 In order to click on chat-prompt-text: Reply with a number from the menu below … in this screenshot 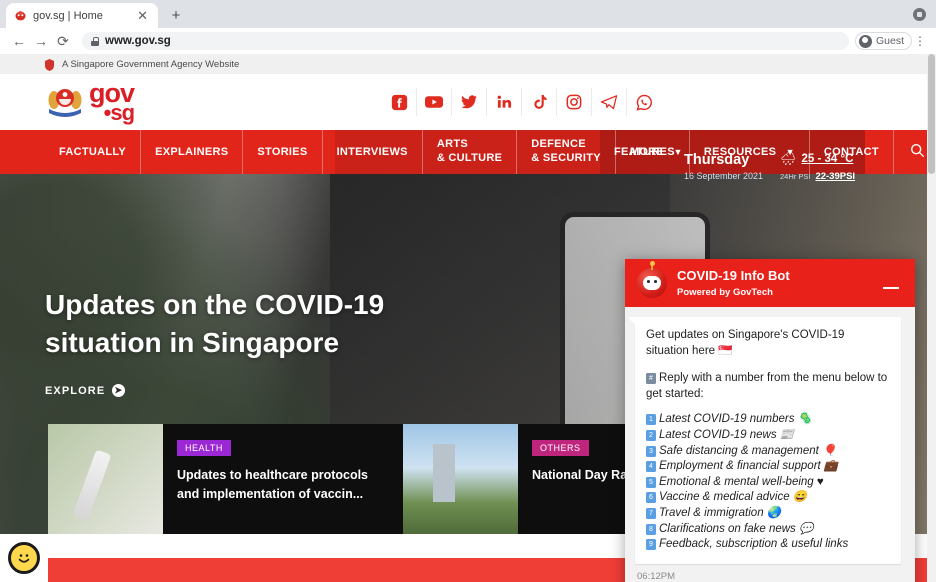, I will do `click(767, 385)`.